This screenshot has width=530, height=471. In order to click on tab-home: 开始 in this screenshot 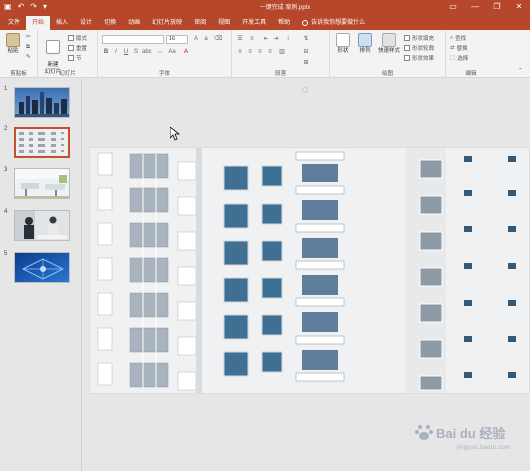, I will do `click(38, 23)`.